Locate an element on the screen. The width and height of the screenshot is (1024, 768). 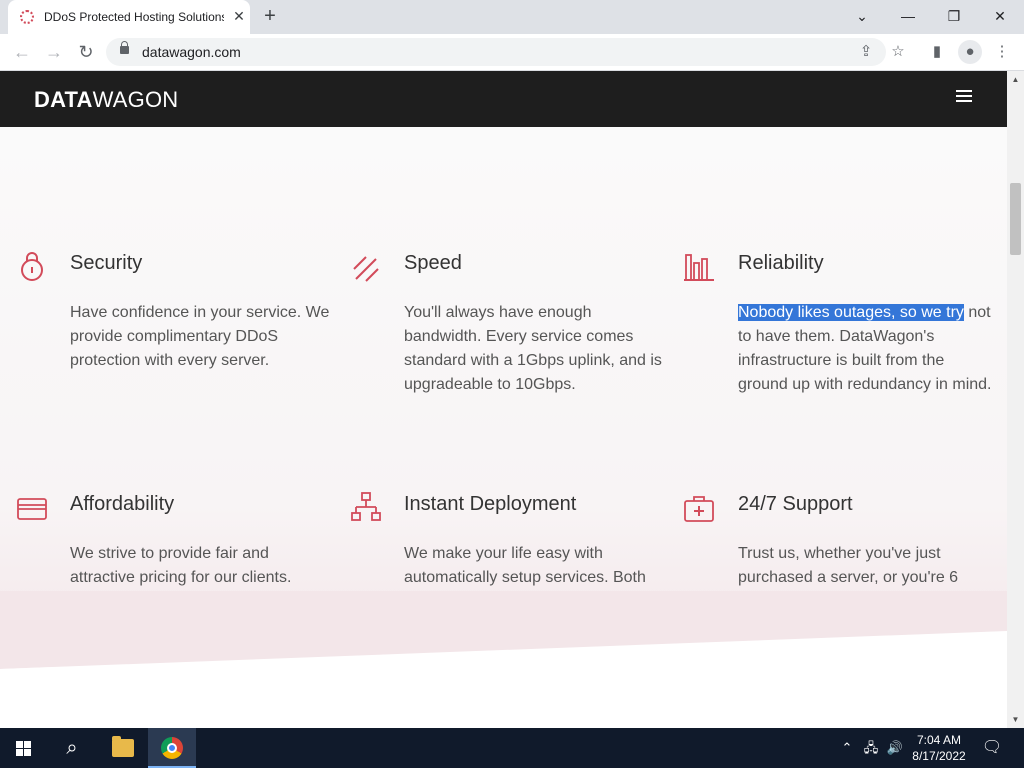
datawagon-logo: DATAWAGON is located at coordinates (106, 100).